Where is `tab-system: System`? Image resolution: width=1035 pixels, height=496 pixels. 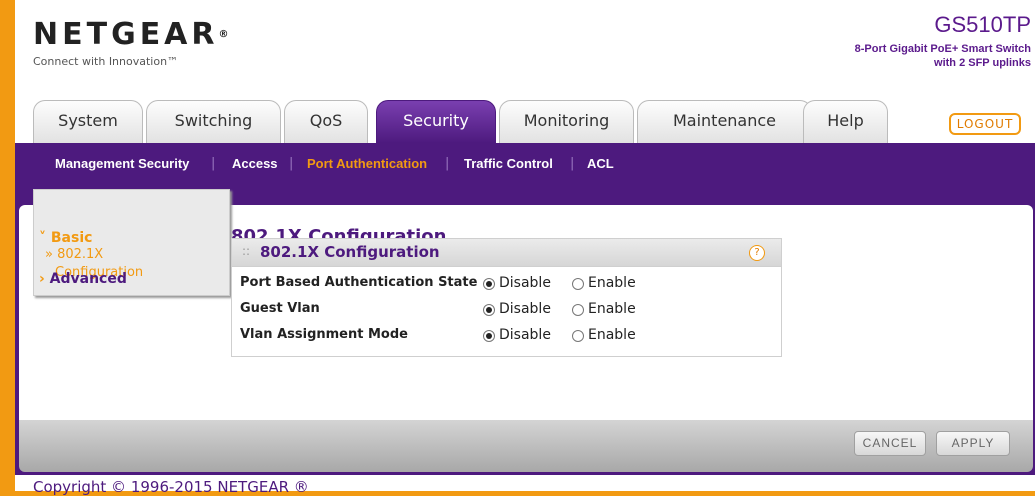 tab-system: System is located at coordinates (88, 121).